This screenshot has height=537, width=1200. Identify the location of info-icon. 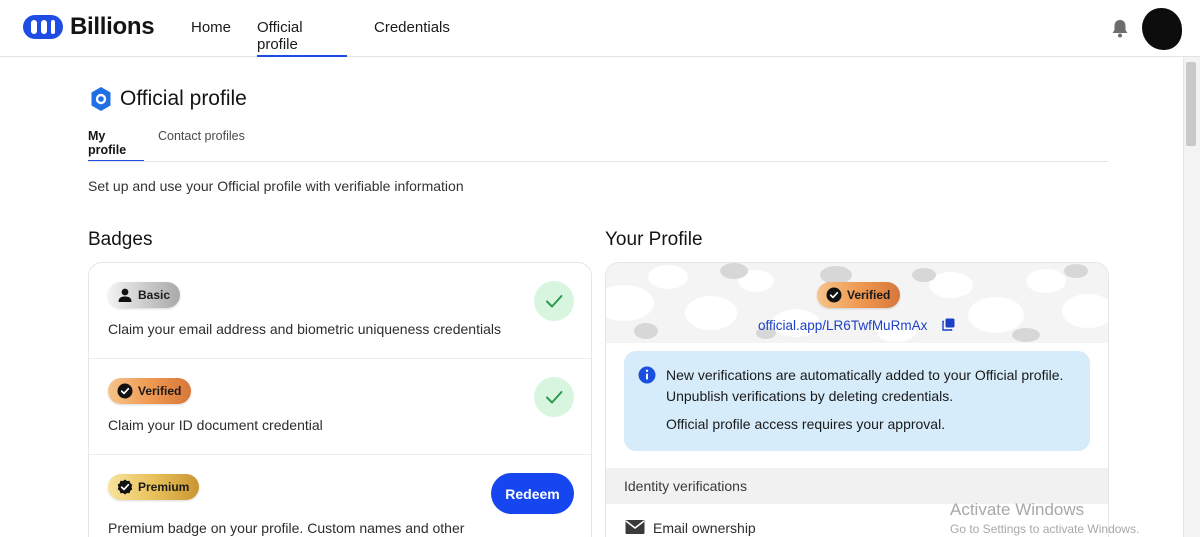
(647, 375).